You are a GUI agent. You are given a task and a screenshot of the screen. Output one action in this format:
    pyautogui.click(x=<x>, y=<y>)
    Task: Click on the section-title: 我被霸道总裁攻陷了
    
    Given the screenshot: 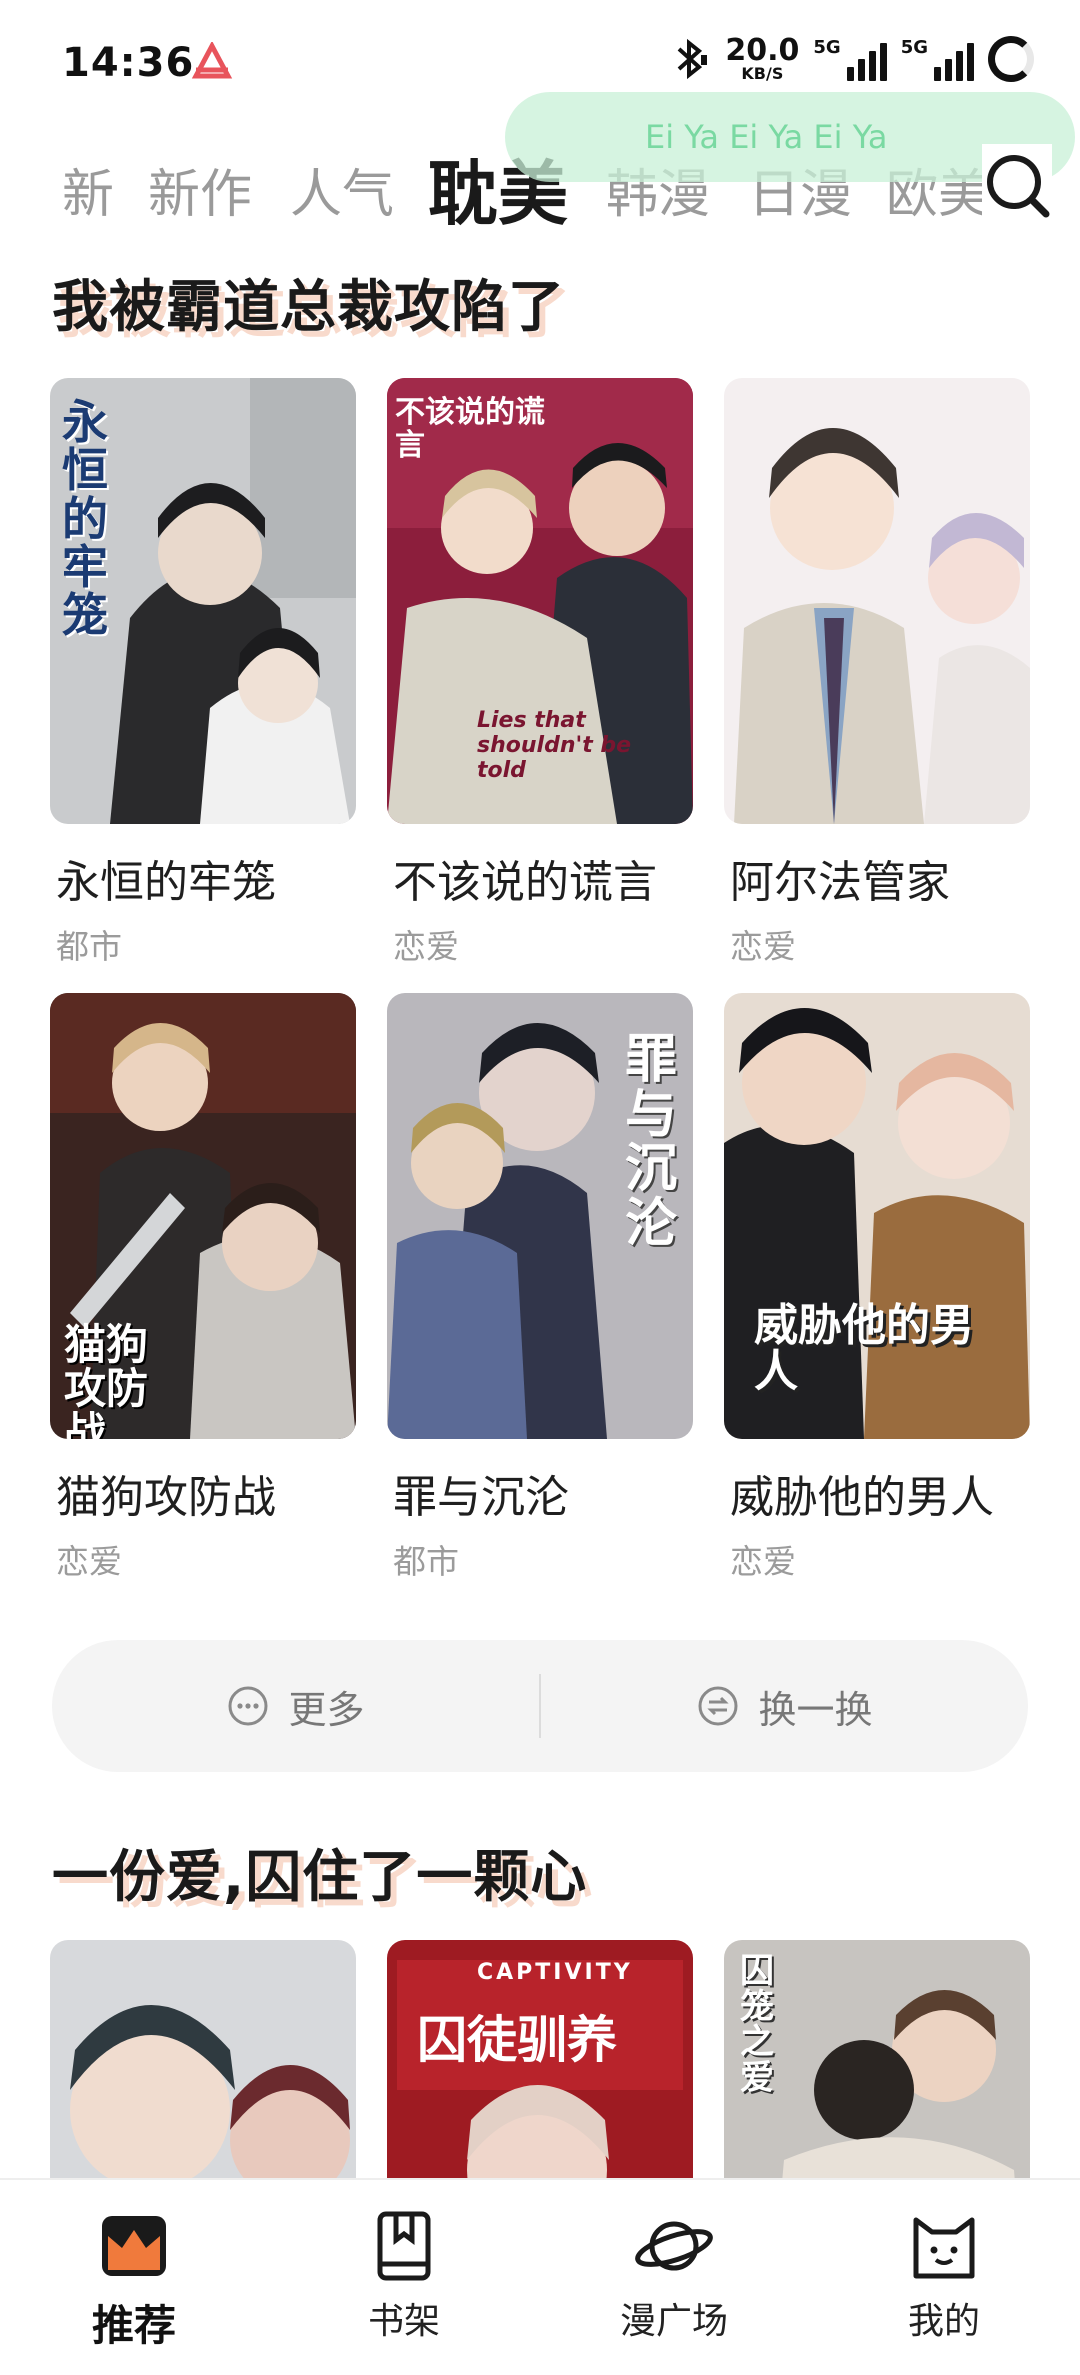 What is the action you would take?
    pyautogui.click(x=308, y=307)
    